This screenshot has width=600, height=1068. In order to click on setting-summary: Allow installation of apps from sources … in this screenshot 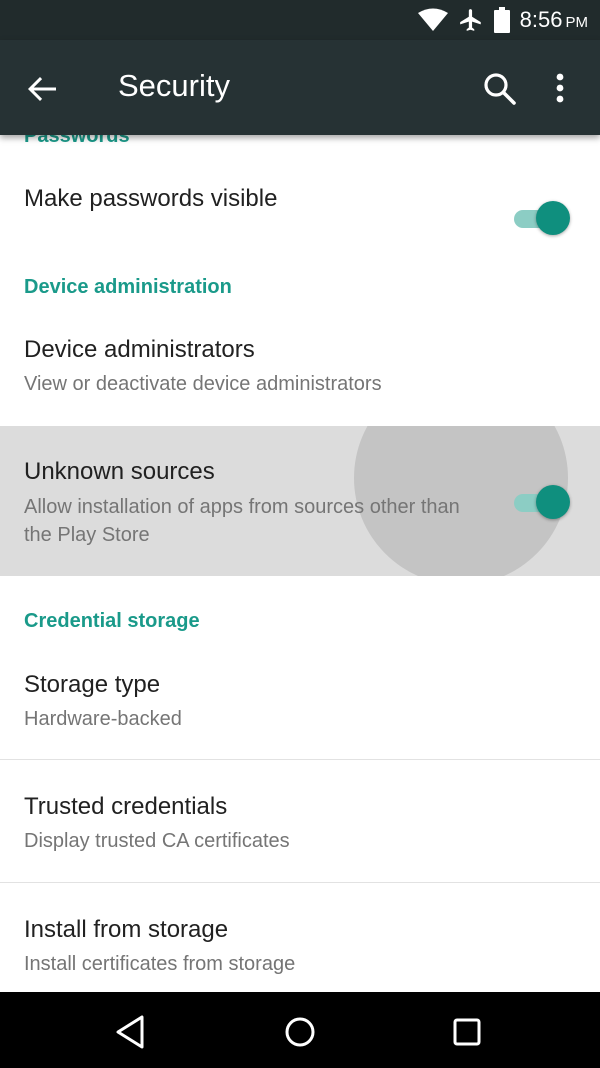, I will do `click(242, 521)`.